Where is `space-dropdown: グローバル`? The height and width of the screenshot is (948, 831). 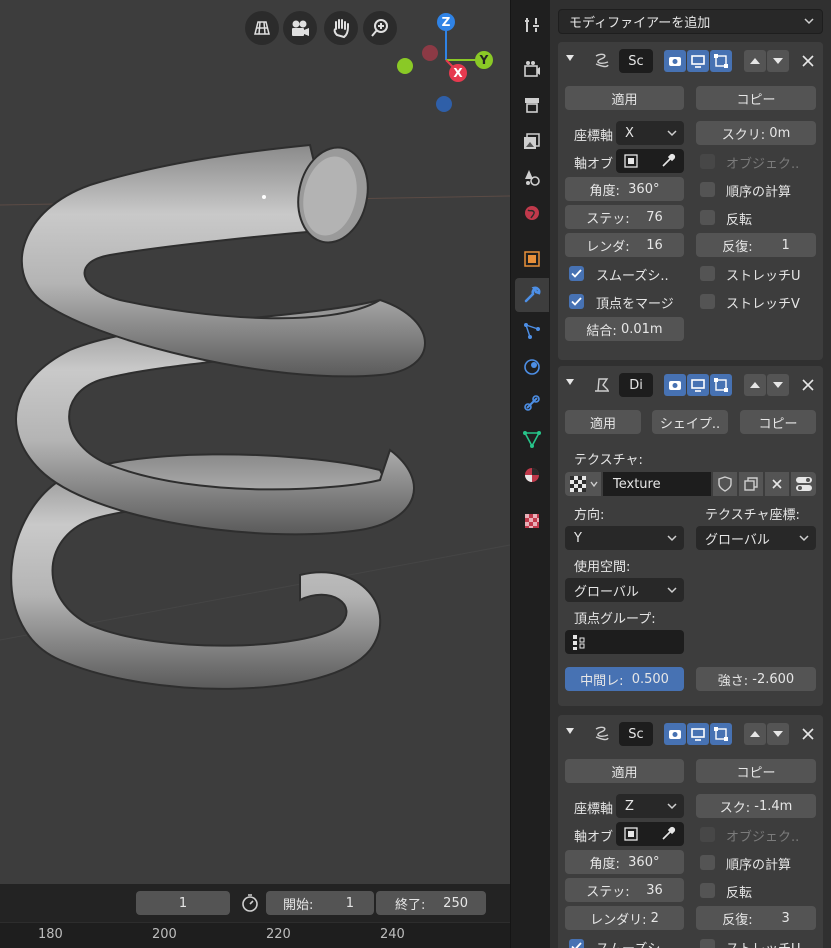
space-dropdown: グローバル is located at coordinates (624, 590).